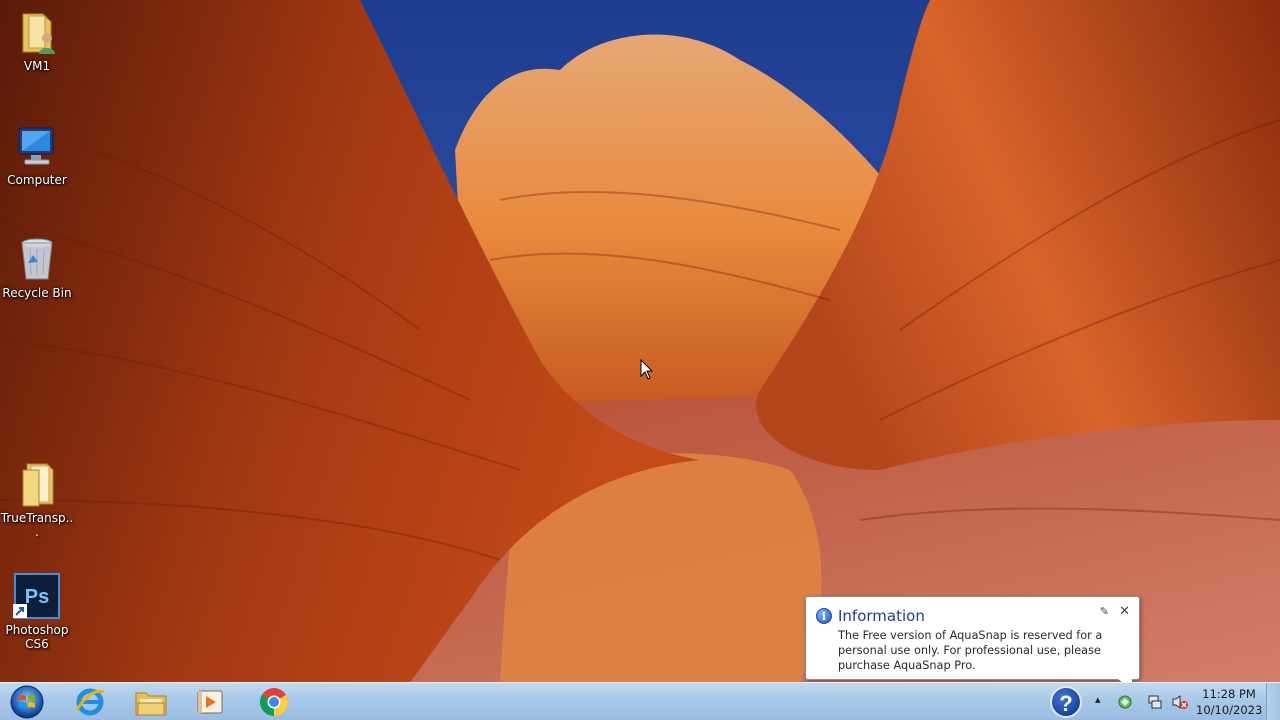 This screenshot has width=1280, height=720. What do you see at coordinates (1066, 702) in the screenshot?
I see `help-icon: ?` at bounding box center [1066, 702].